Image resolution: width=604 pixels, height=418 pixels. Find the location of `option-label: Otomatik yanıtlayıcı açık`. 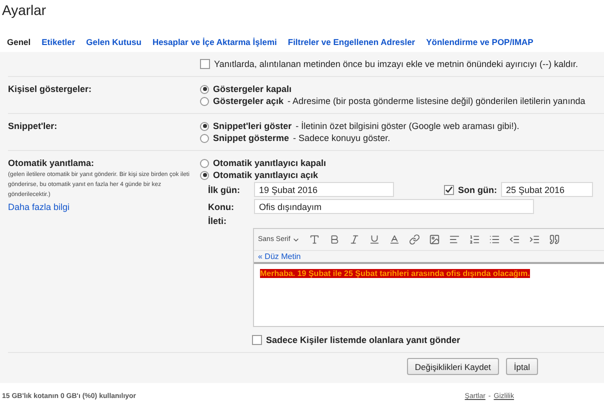

option-label: Otomatik yanıtlayıcı açık is located at coordinates (265, 175).